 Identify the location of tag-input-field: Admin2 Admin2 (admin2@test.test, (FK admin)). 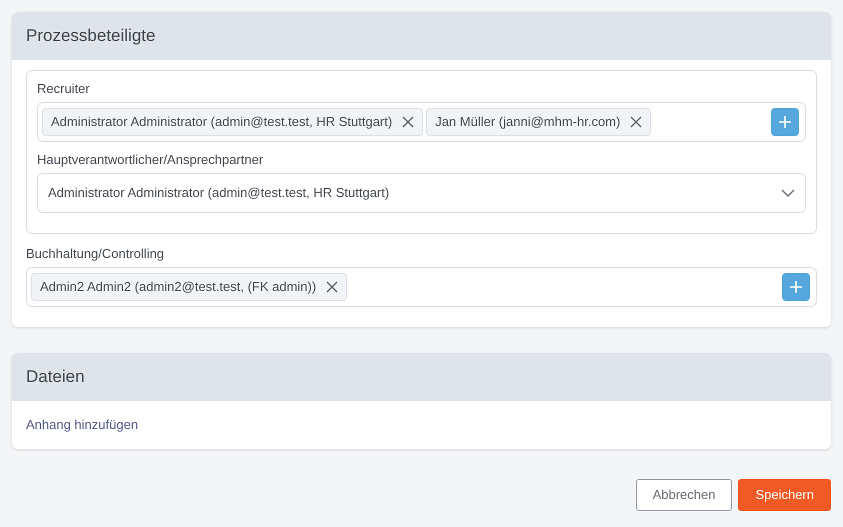
(421, 287).